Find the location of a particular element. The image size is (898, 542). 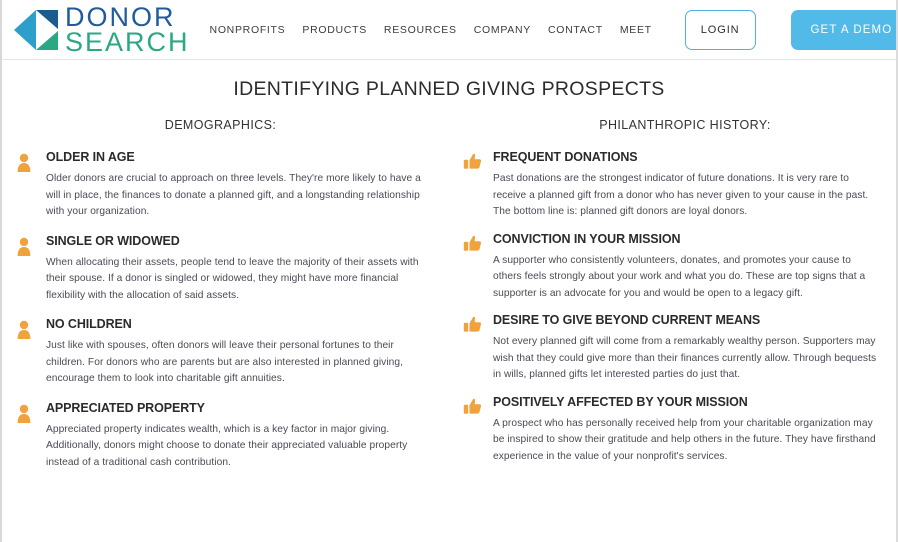

logo-wordmark: DONOR SEARCH is located at coordinates (127, 29).